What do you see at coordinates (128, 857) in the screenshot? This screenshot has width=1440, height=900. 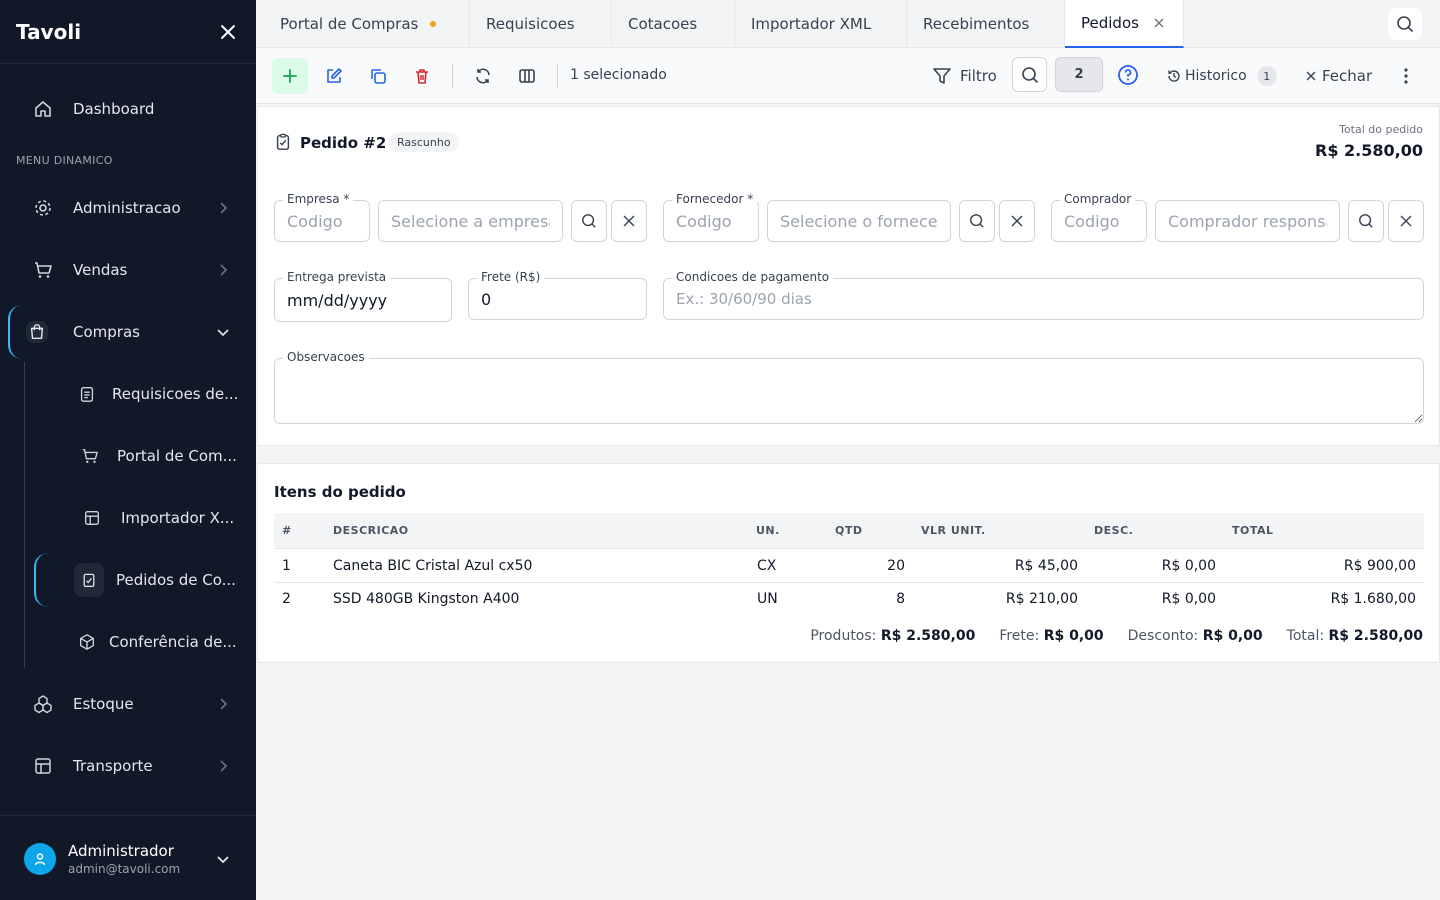 I see `user-menu: Administrador admin@tavoli.com` at bounding box center [128, 857].